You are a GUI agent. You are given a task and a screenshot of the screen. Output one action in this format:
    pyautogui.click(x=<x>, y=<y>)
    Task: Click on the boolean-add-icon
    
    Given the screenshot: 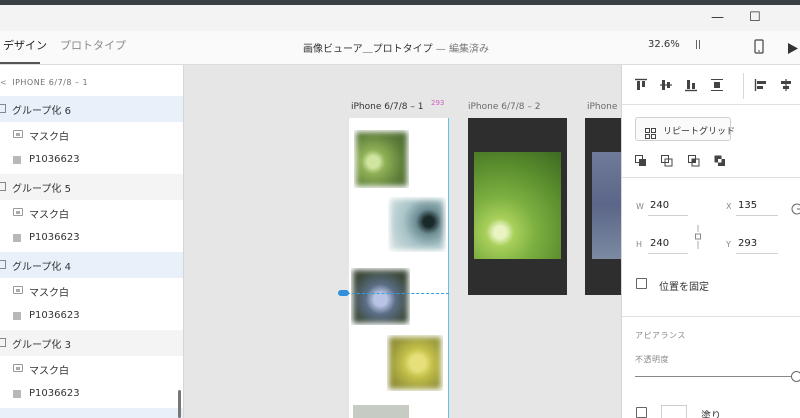 What is the action you would take?
    pyautogui.click(x=641, y=161)
    